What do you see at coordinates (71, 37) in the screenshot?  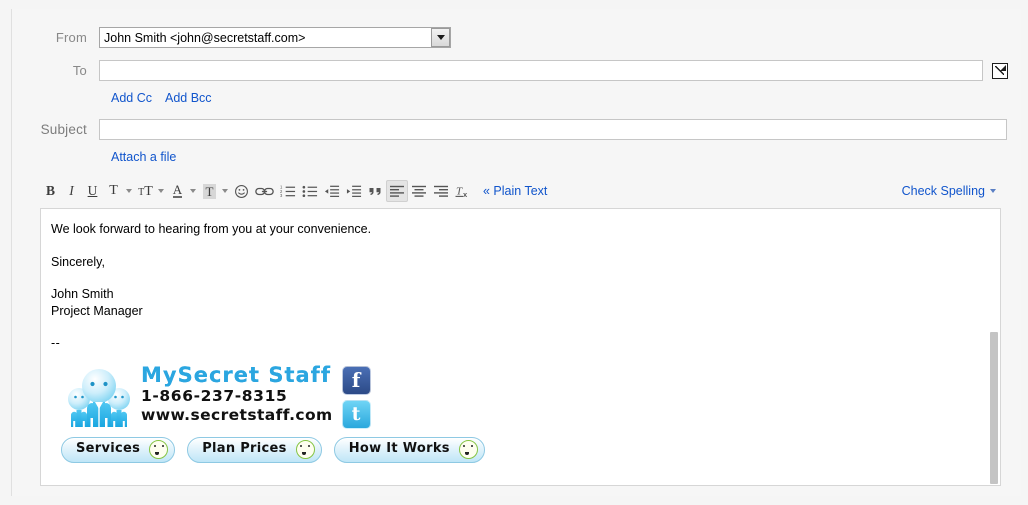 I see `from-label: From` at bounding box center [71, 37].